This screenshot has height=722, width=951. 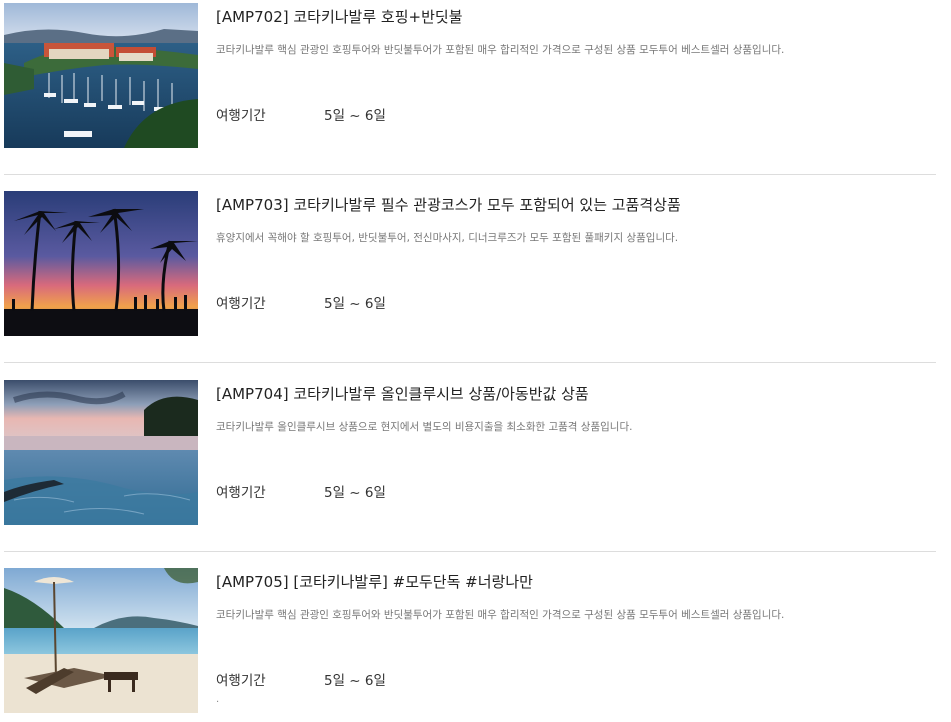 What do you see at coordinates (374, 581) in the screenshot?
I see `product-title: [AMP705] [코타키나발루] #모두단독 #너랑나만` at bounding box center [374, 581].